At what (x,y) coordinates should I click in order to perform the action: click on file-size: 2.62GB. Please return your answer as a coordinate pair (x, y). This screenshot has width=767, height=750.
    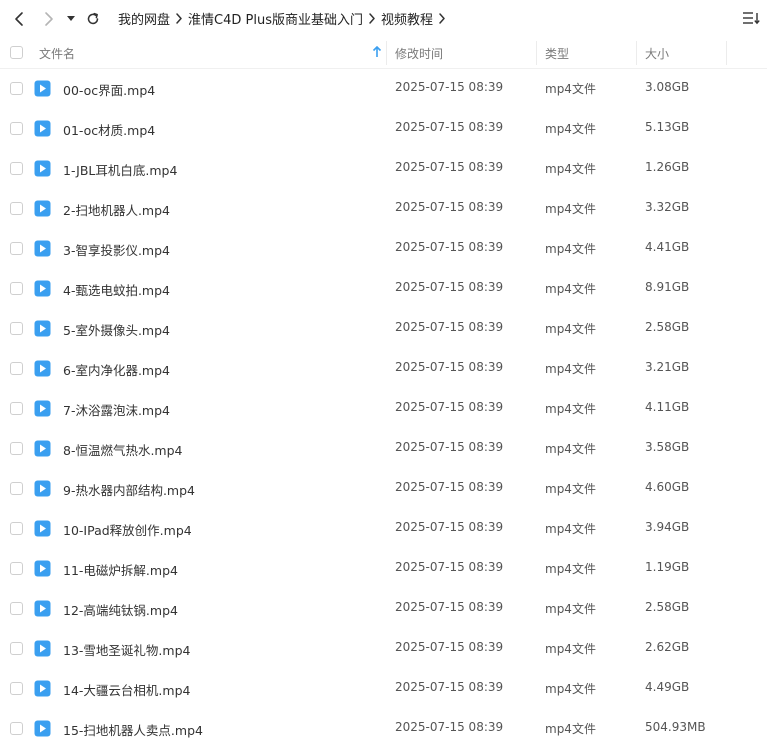
    Looking at the image, I should click on (667, 647).